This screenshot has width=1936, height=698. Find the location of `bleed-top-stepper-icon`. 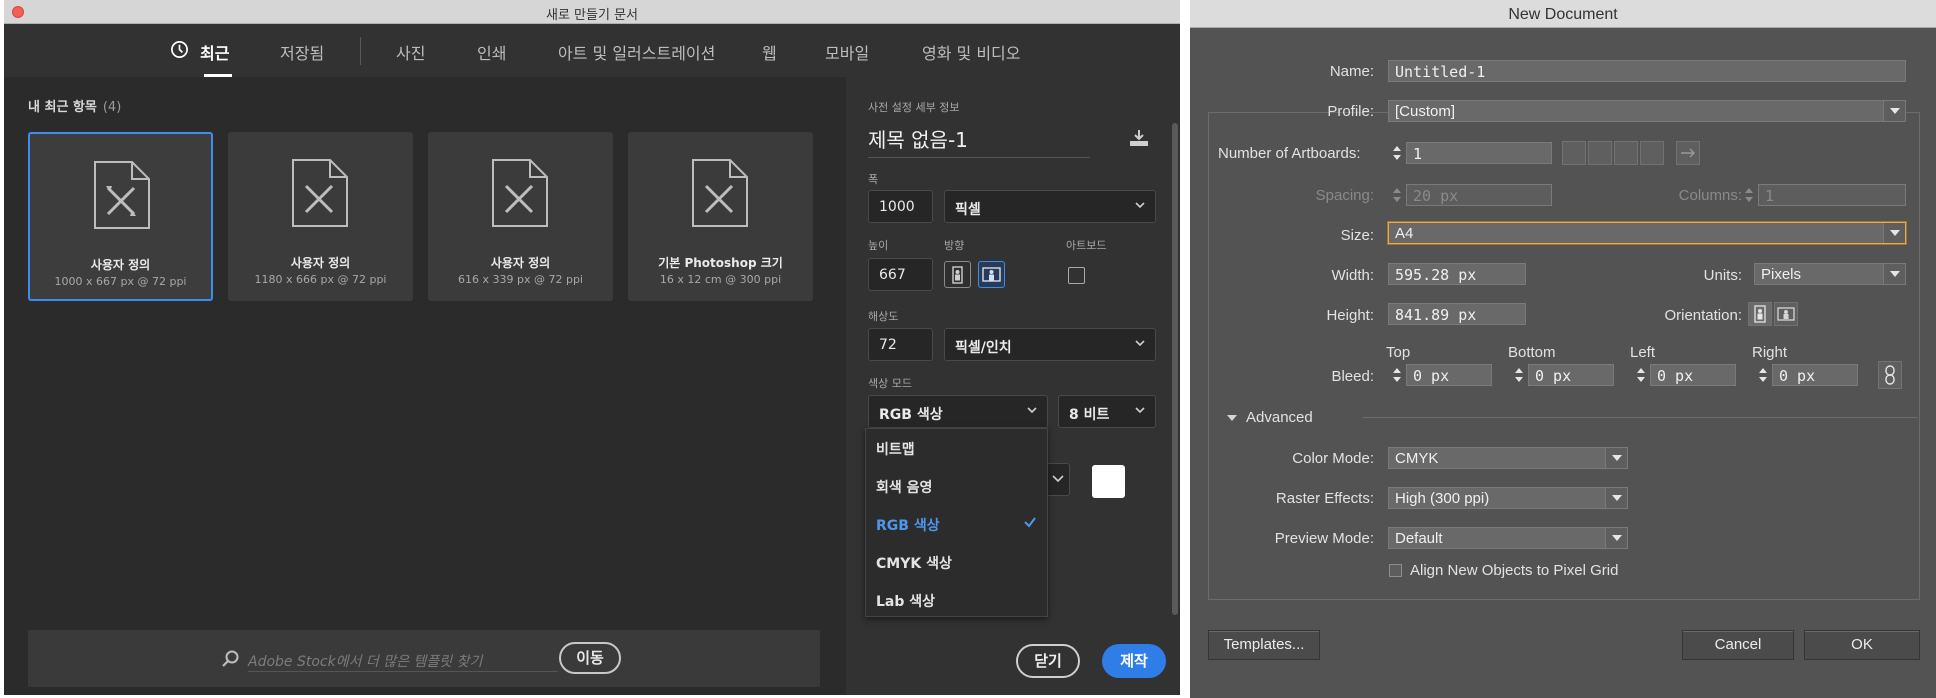

bleed-top-stepper-icon is located at coordinates (1397, 375).